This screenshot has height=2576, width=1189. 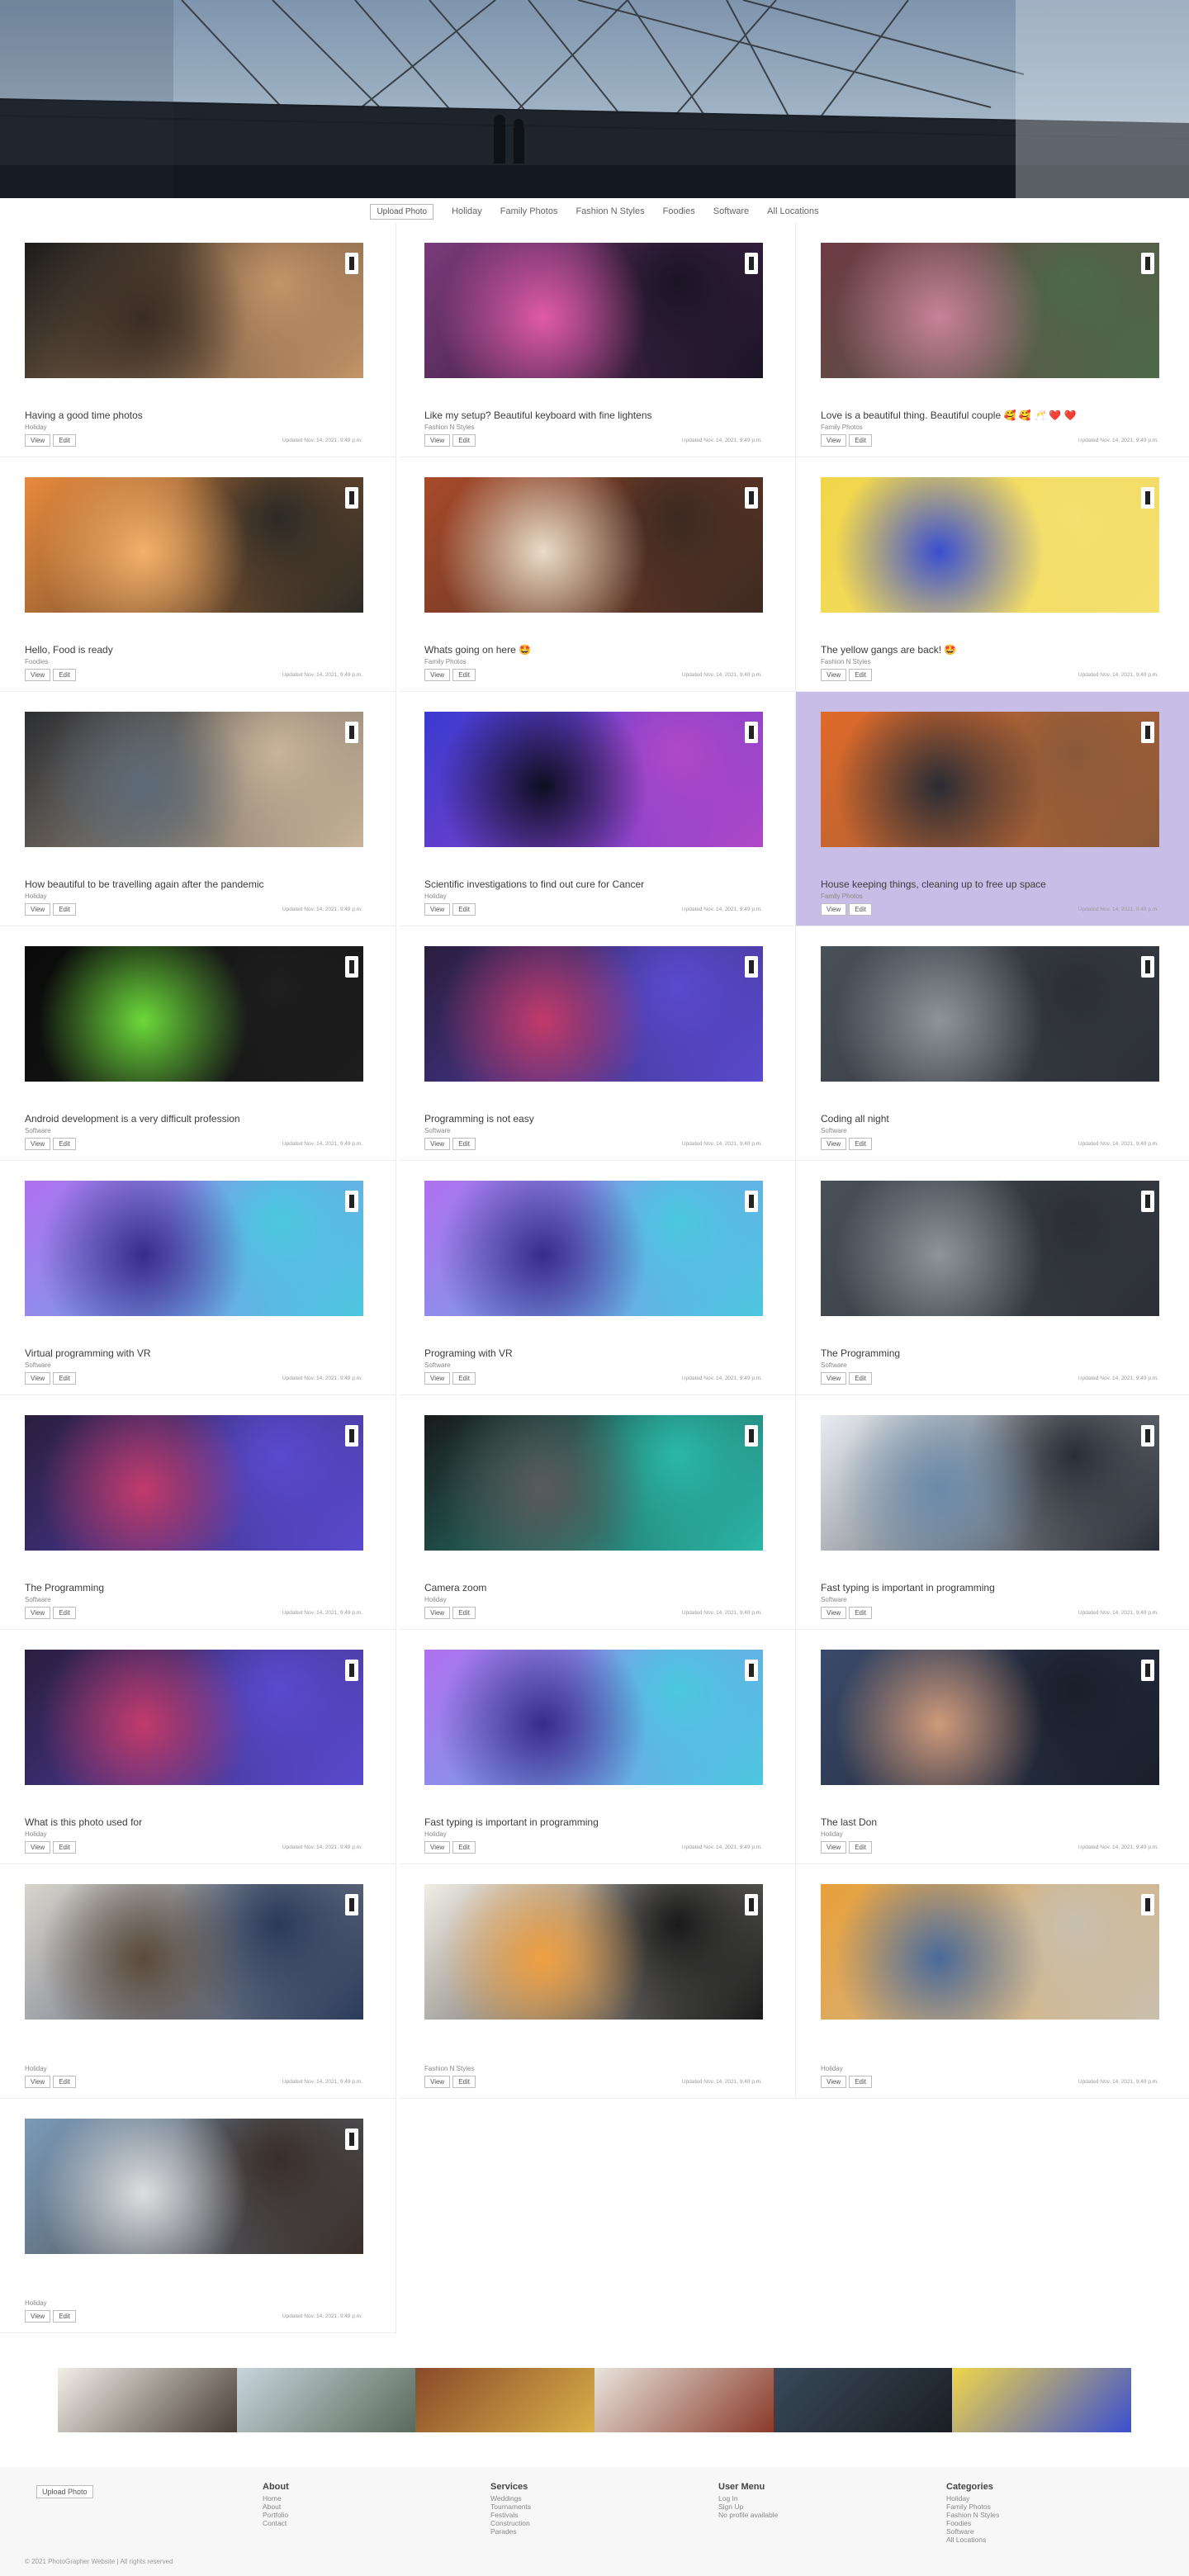 I want to click on footer-link: About, so click(x=353, y=2507).